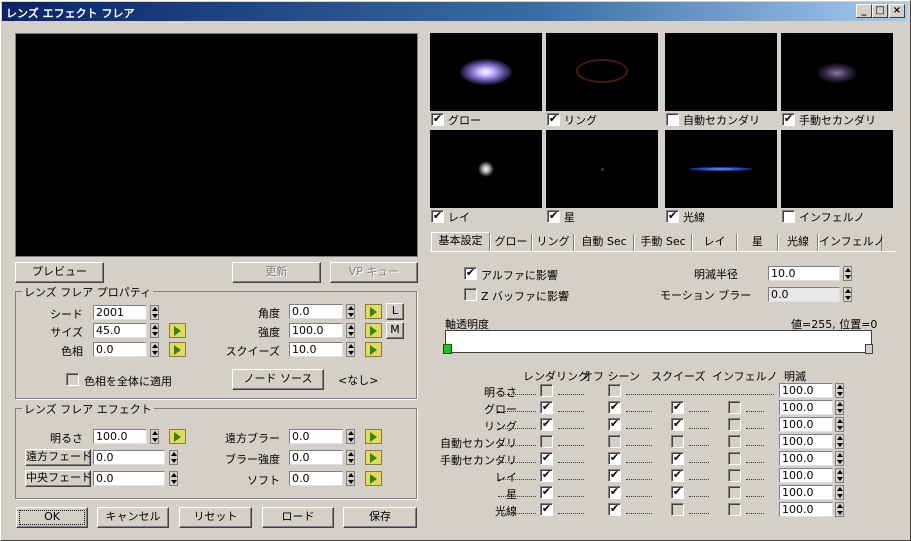 The image size is (911, 541). What do you see at coordinates (869, 349) in the screenshot?
I see `gradient-end-flag-icon` at bounding box center [869, 349].